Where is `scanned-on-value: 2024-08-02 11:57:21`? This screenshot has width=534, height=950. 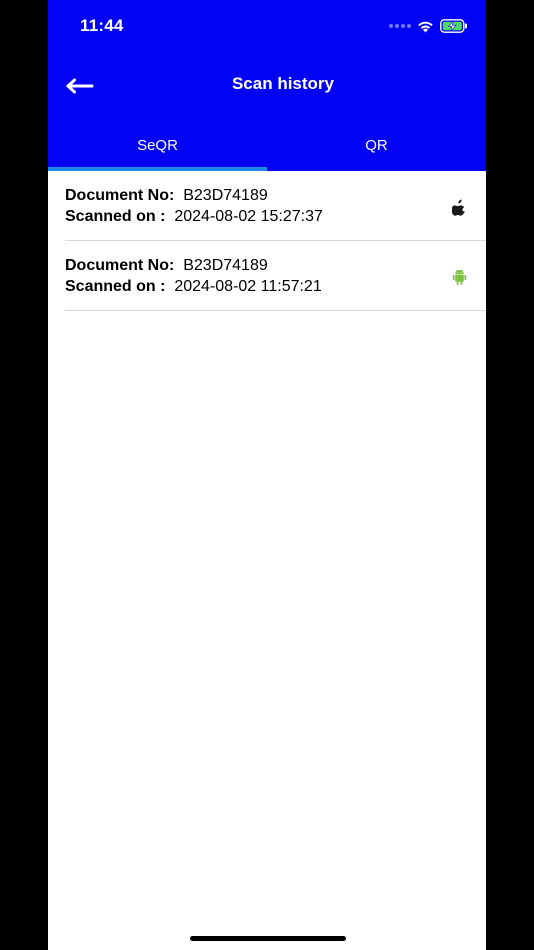
scanned-on-value: 2024-08-02 11:57:21 is located at coordinates (248, 286).